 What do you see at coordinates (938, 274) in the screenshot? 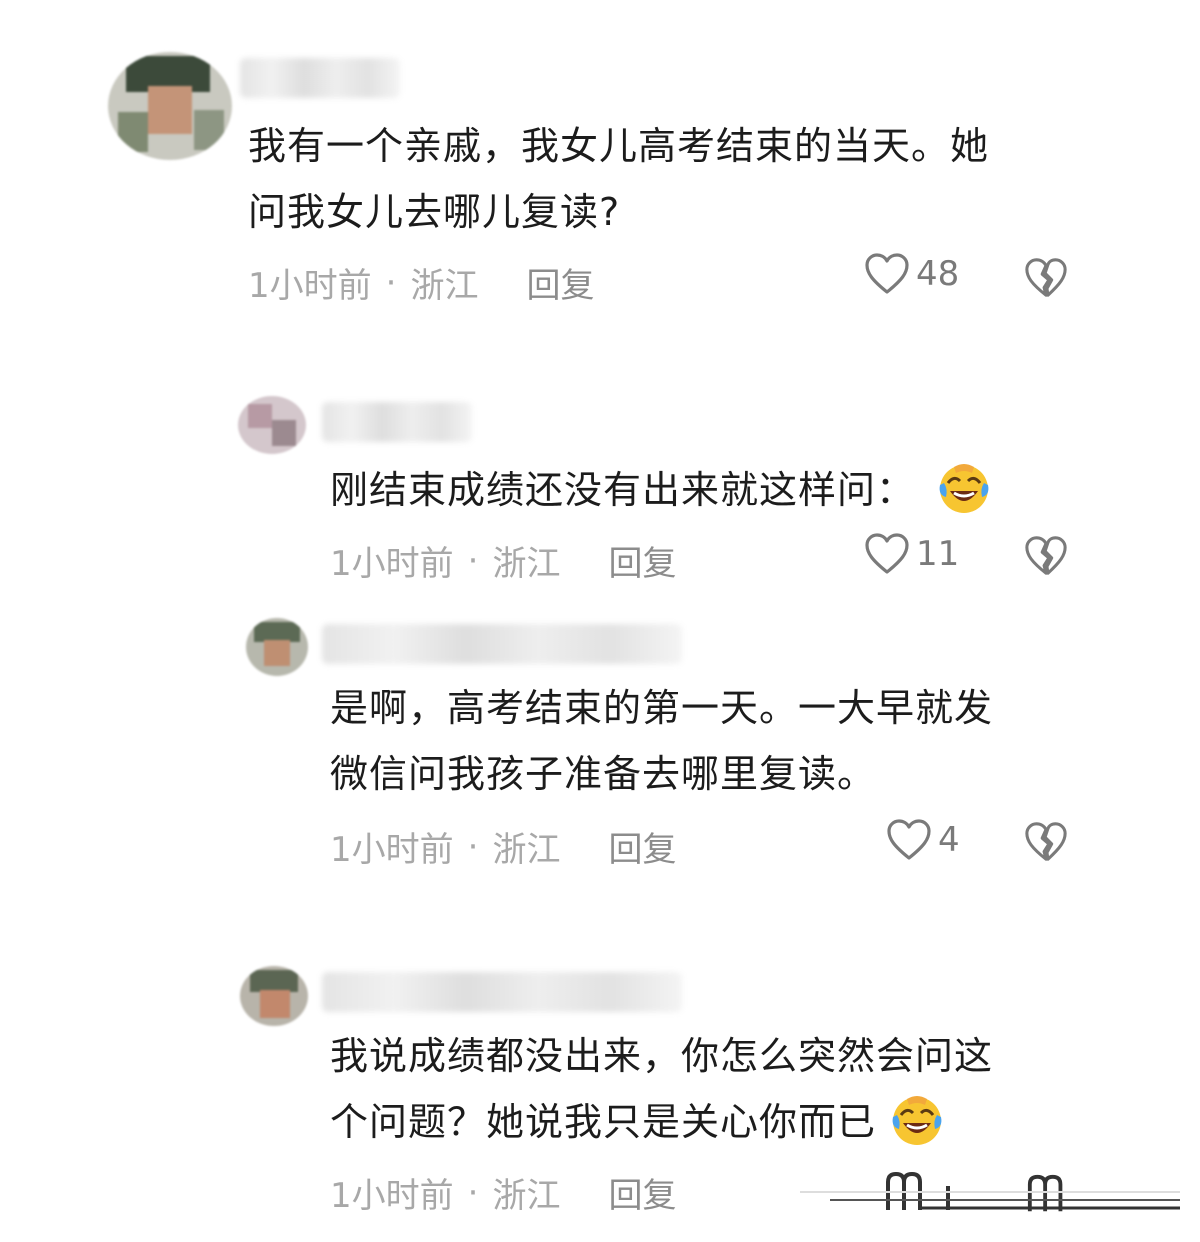
I see `like-count: 48` at bounding box center [938, 274].